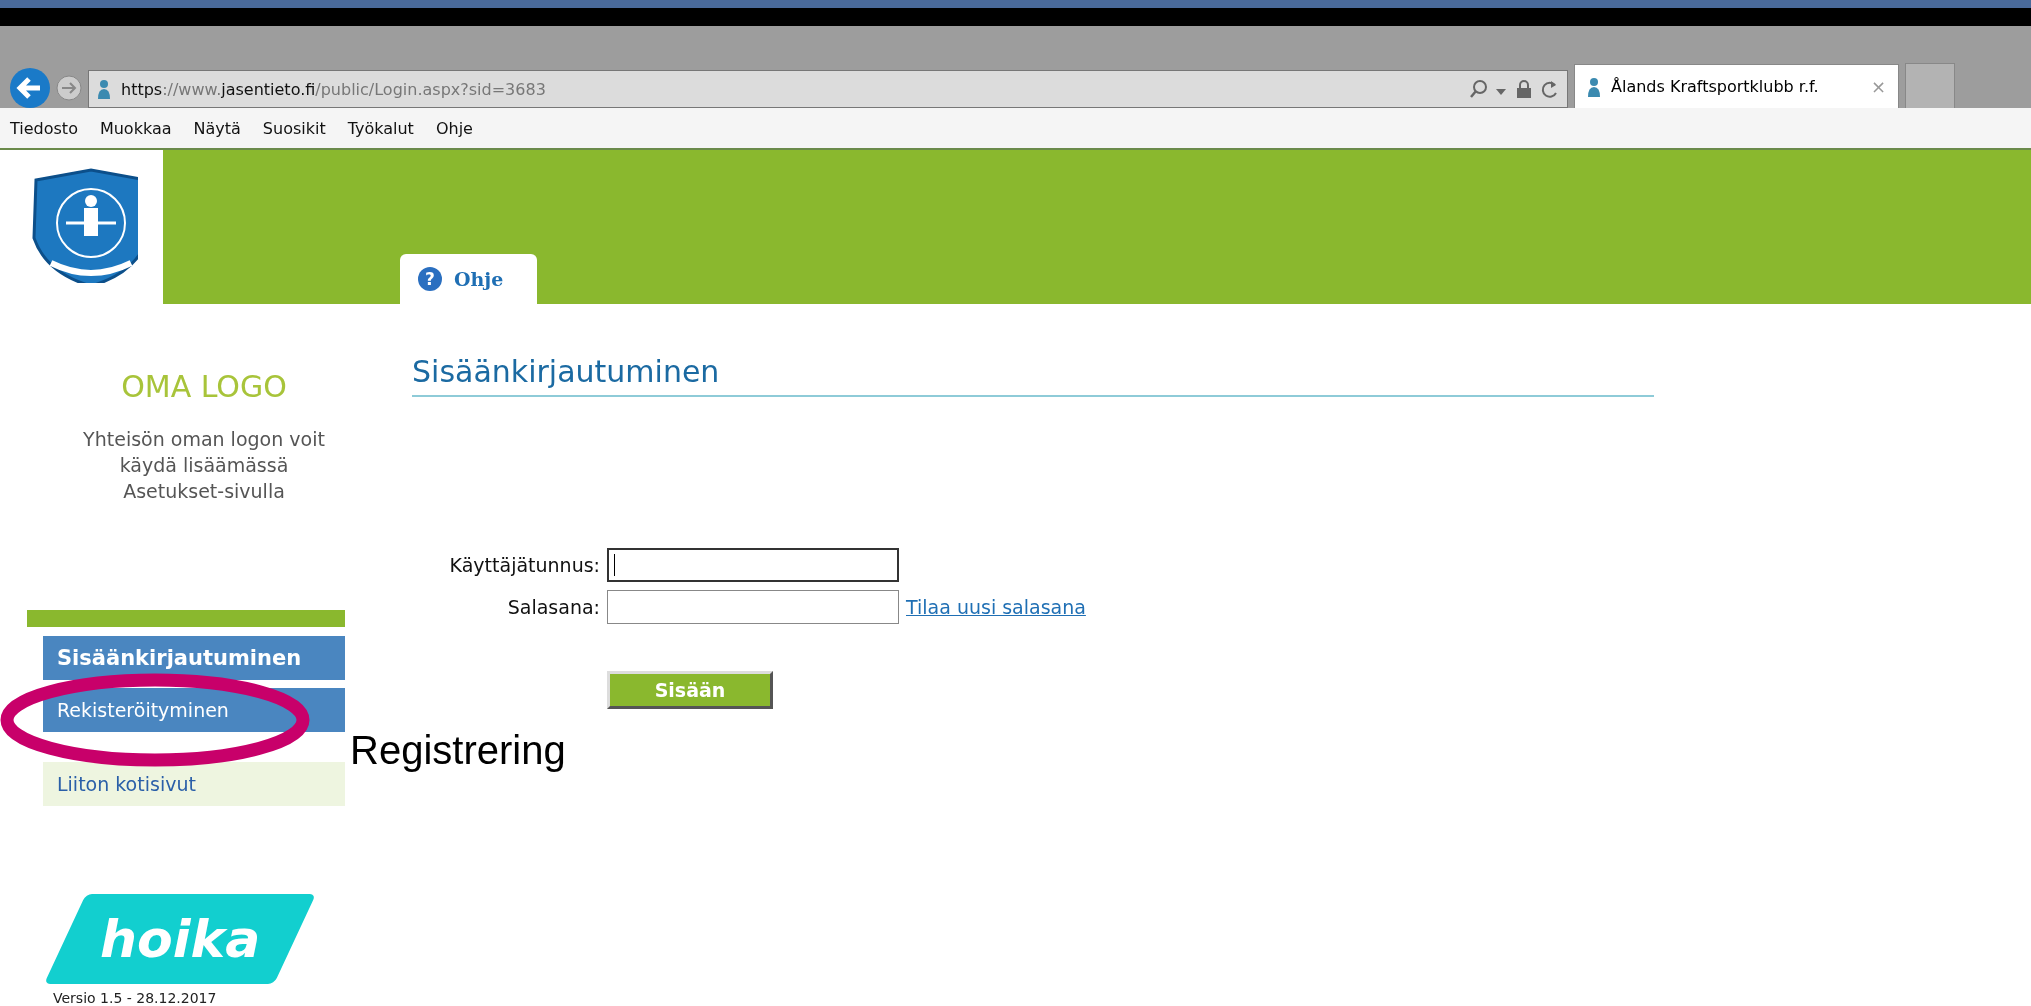 The width and height of the screenshot is (2031, 1006). What do you see at coordinates (430, 279) in the screenshot?
I see `help-icon: ?` at bounding box center [430, 279].